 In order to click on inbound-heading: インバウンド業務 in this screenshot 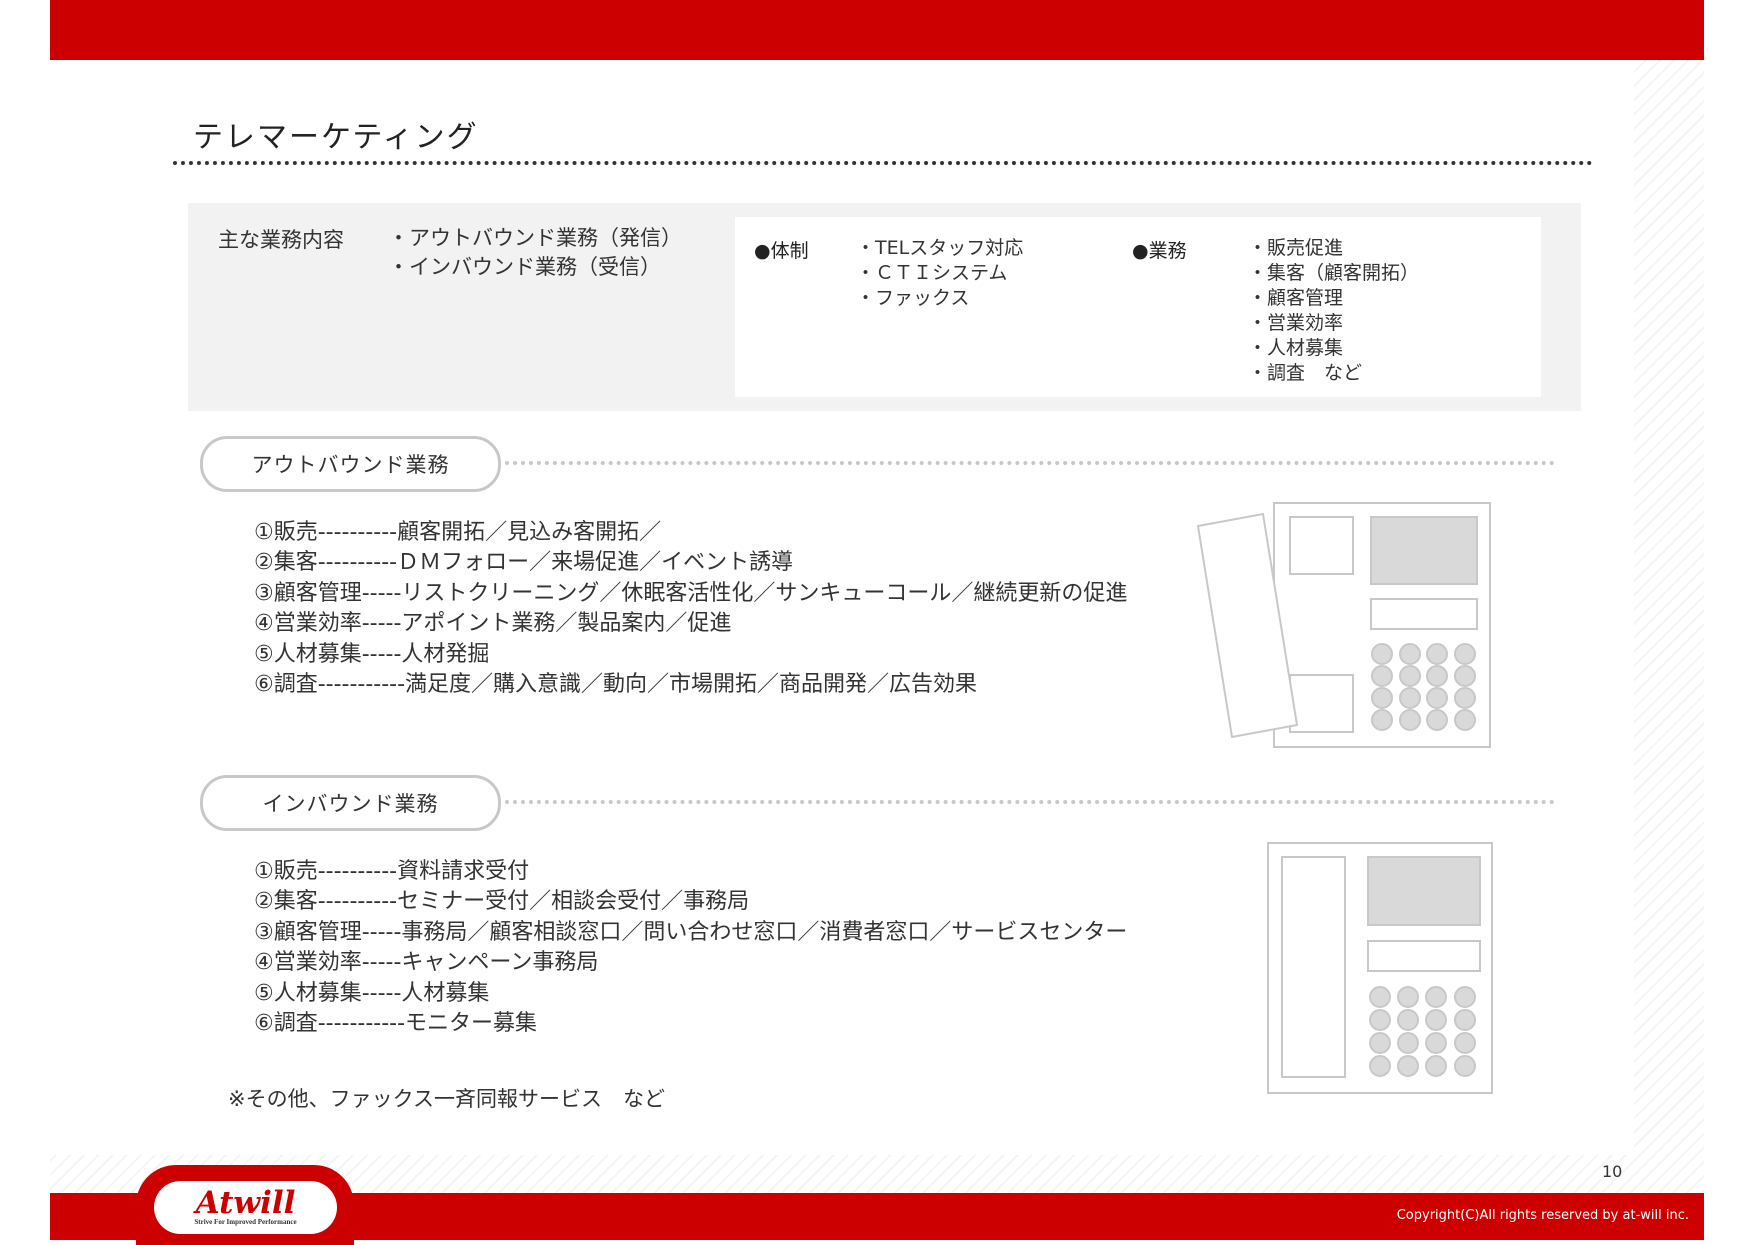, I will do `click(350, 803)`.